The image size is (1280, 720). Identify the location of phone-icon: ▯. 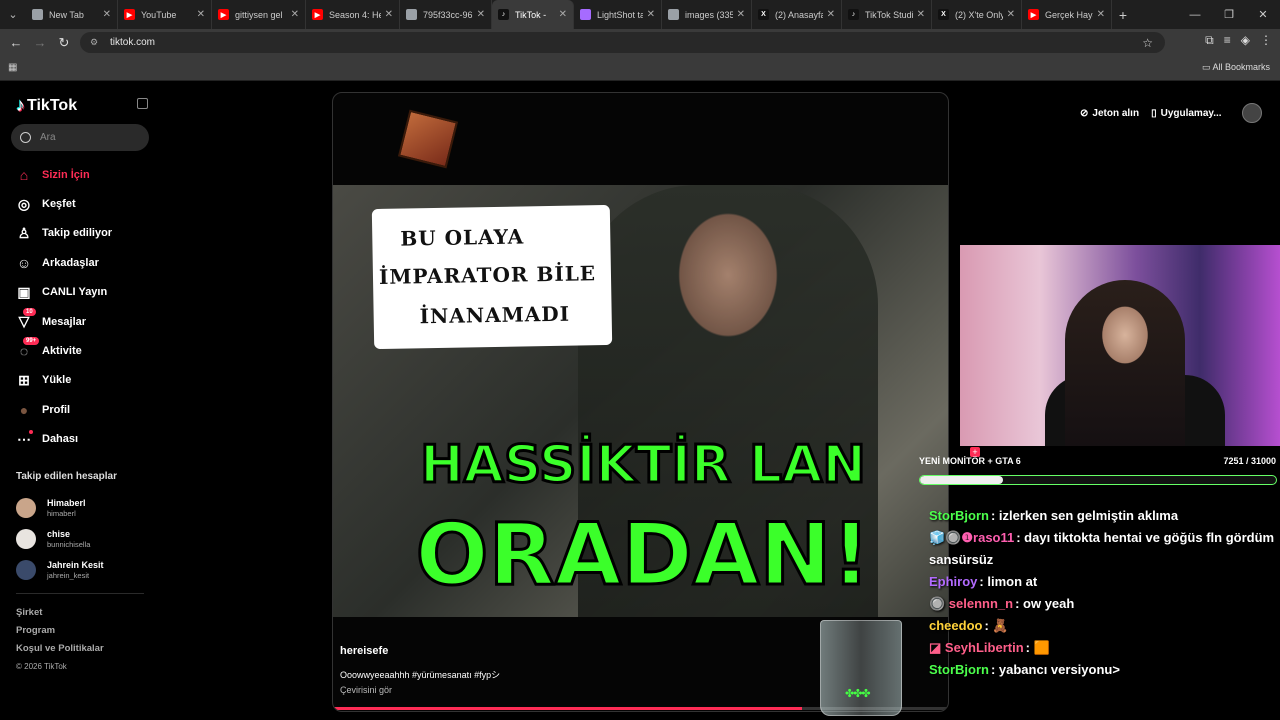
(1154, 113).